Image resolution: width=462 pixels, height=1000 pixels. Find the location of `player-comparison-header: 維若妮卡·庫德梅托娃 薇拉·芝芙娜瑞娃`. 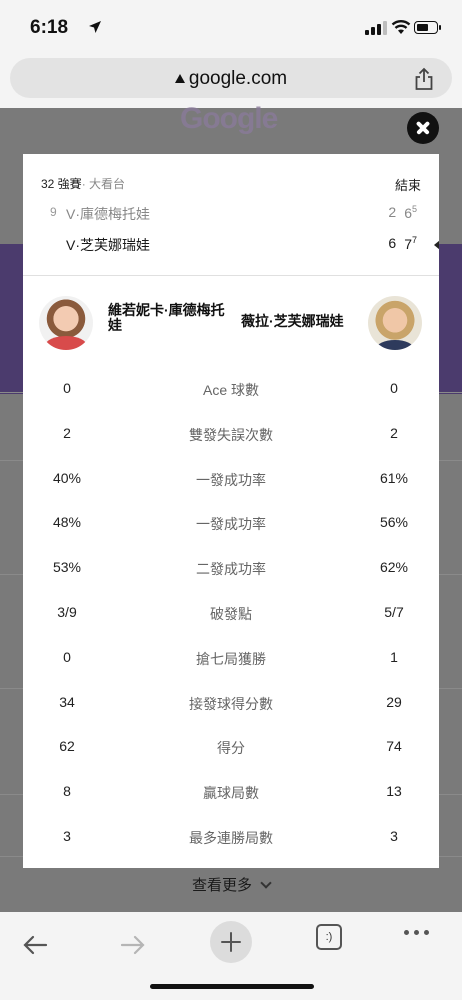

player-comparison-header: 維若妮卡·庫德梅托娃 薇拉·芝芙娜瑞娃 is located at coordinates (231, 321).